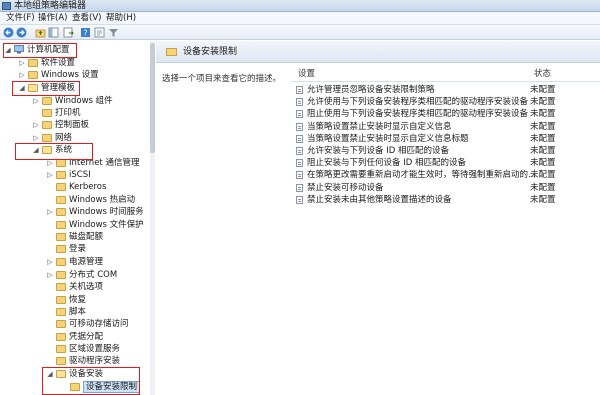 Image resolution: width=600 pixels, height=395 pixels. I want to click on policy-row: 在策略更改需要重新启动才能生效时，等待强制重新启动的... 未配置, so click(447, 175).